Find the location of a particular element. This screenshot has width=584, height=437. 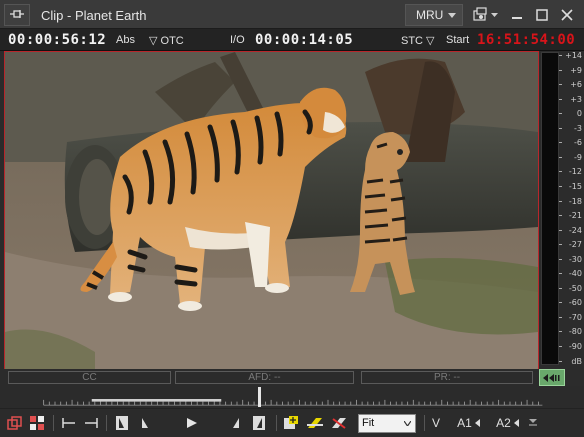

audio-2-label: A2 is located at coordinates (503, 423).